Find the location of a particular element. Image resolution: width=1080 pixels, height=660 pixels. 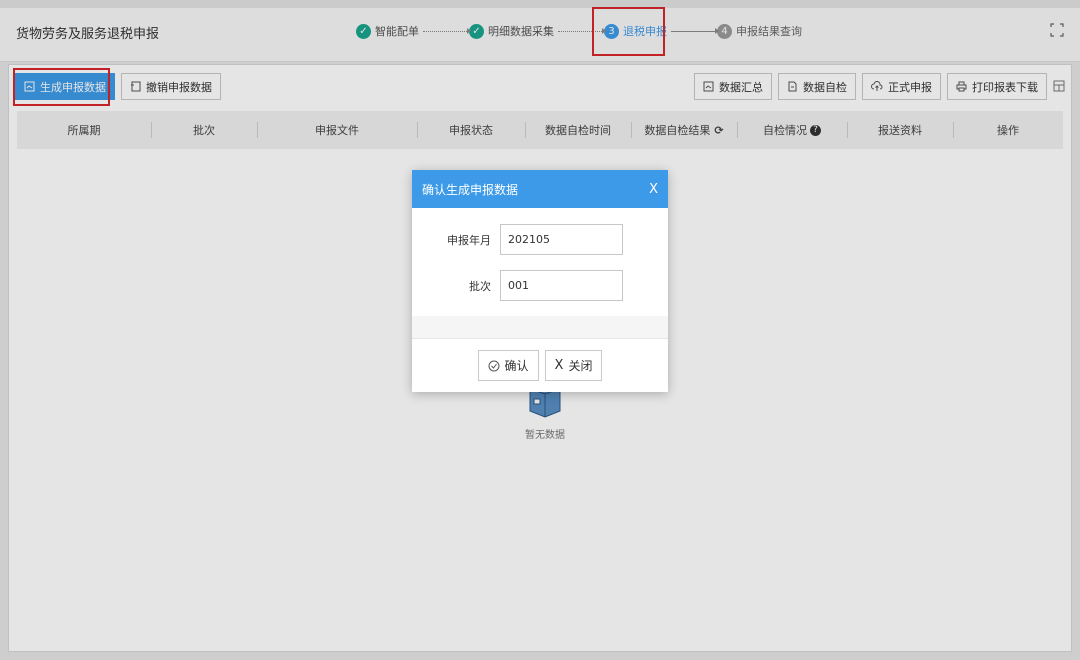

form-row-batch: 批次 is located at coordinates (540, 285).